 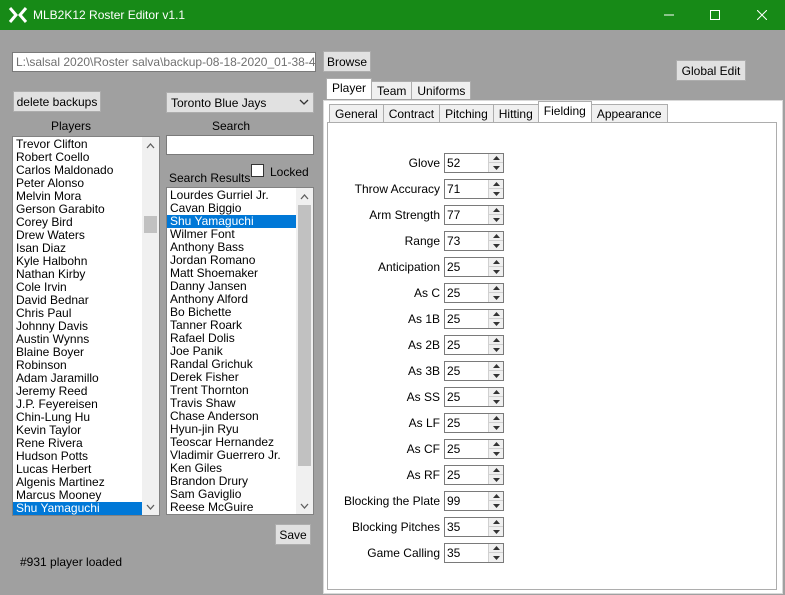 I want to click on save-button: Save, so click(x=293, y=534).